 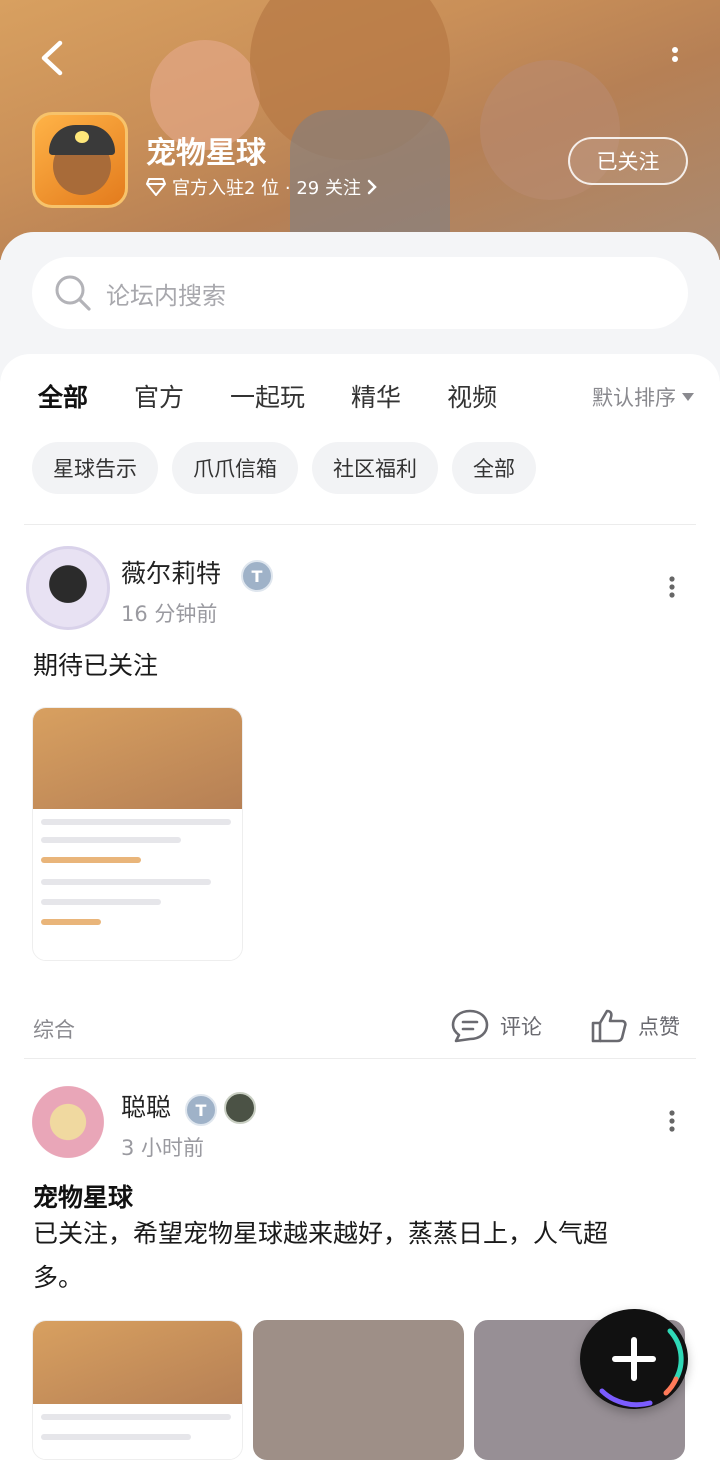 What do you see at coordinates (634, 398) in the screenshot?
I see `sort-label: 默认排序` at bounding box center [634, 398].